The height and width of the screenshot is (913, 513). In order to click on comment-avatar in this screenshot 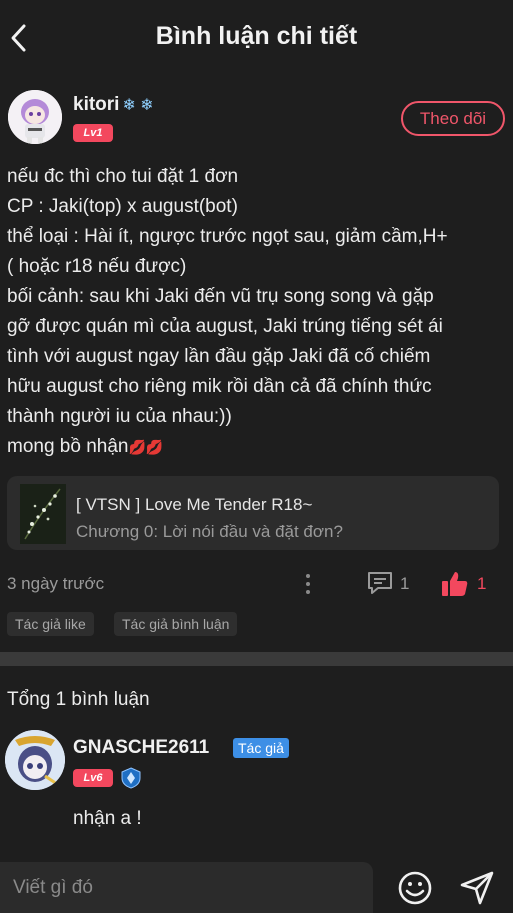, I will do `click(35, 760)`.